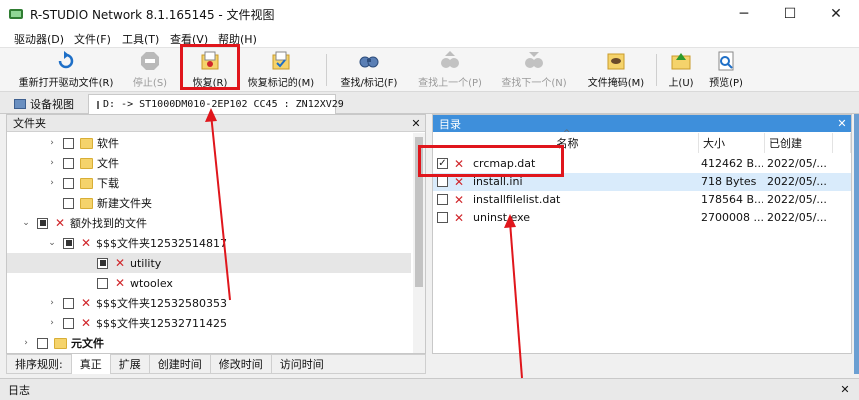 This screenshot has width=859, height=400. What do you see at coordinates (216, 104) in the screenshot?
I see `tab-drive: D: -> ST1000DM010-2EP102 CC45 : ZN12XV29` at bounding box center [216, 104].